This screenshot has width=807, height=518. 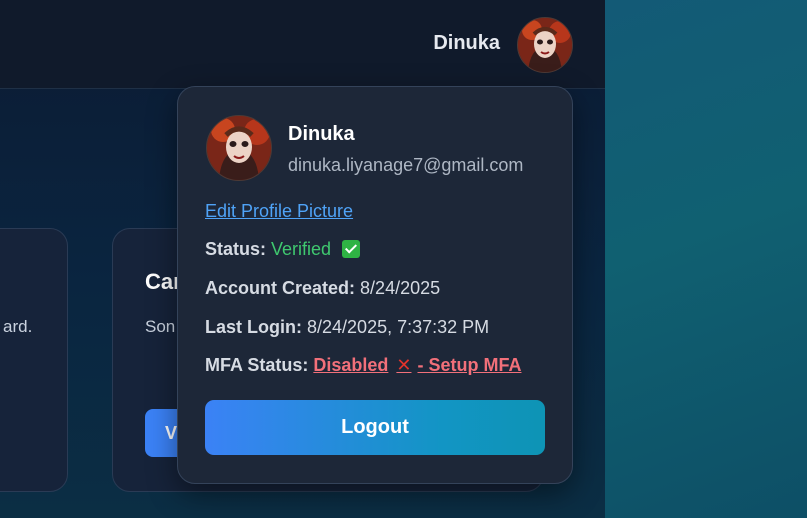 I want to click on account-created-row: Account Created: 8/24/2025, so click(x=322, y=288).